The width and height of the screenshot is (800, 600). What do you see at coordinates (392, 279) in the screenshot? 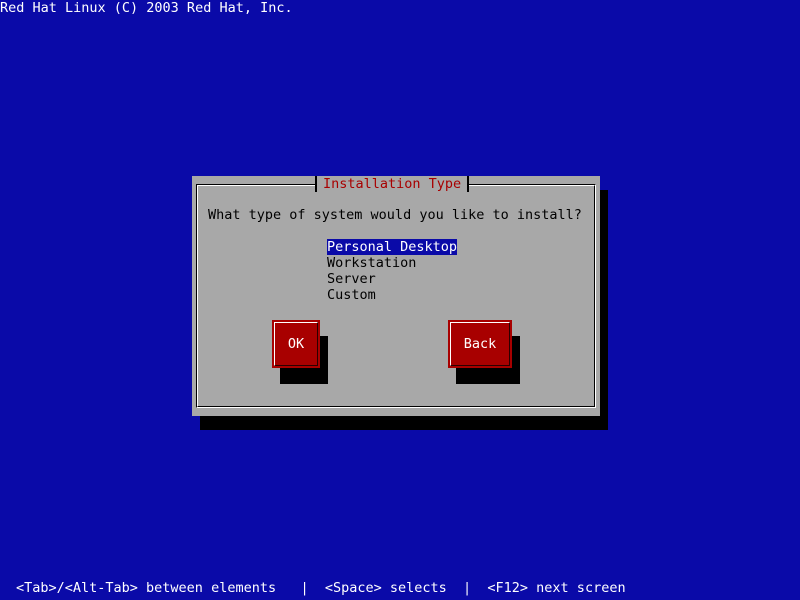
I see `option-server: Server` at bounding box center [392, 279].